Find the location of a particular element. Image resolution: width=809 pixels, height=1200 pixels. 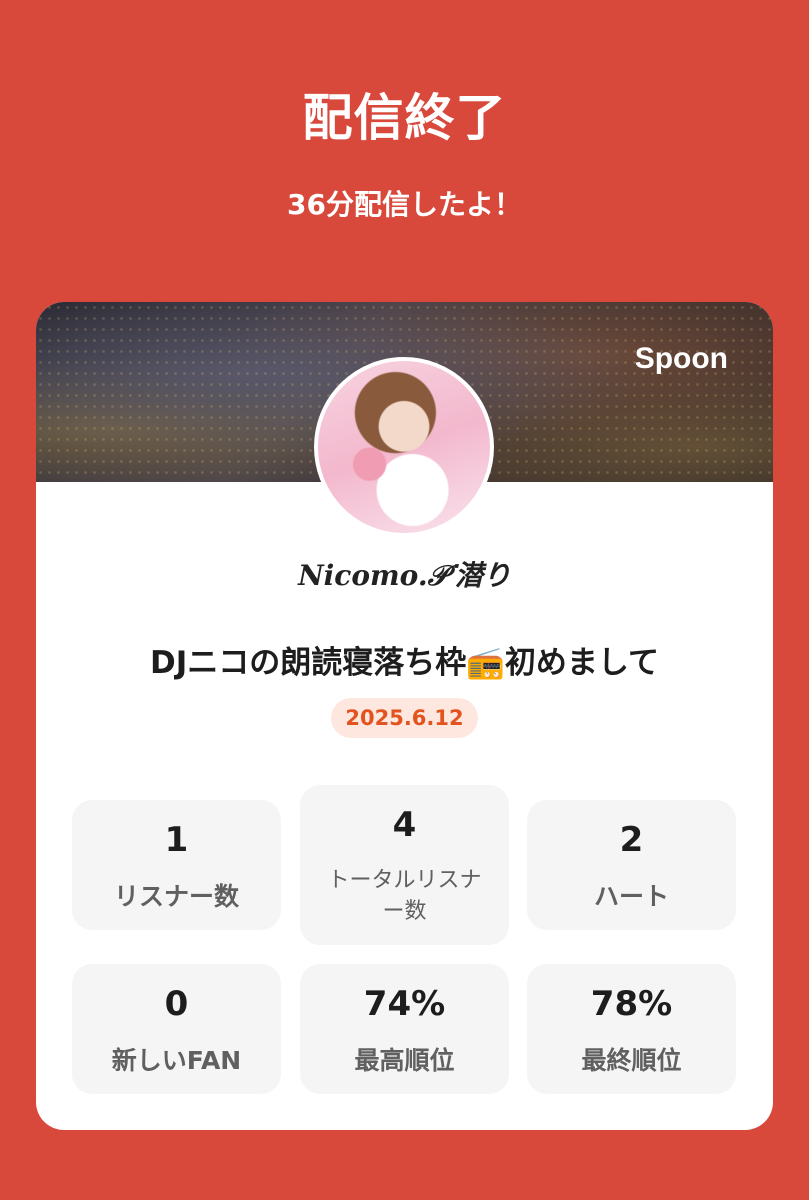

stat-value: 78% is located at coordinates (631, 1004).